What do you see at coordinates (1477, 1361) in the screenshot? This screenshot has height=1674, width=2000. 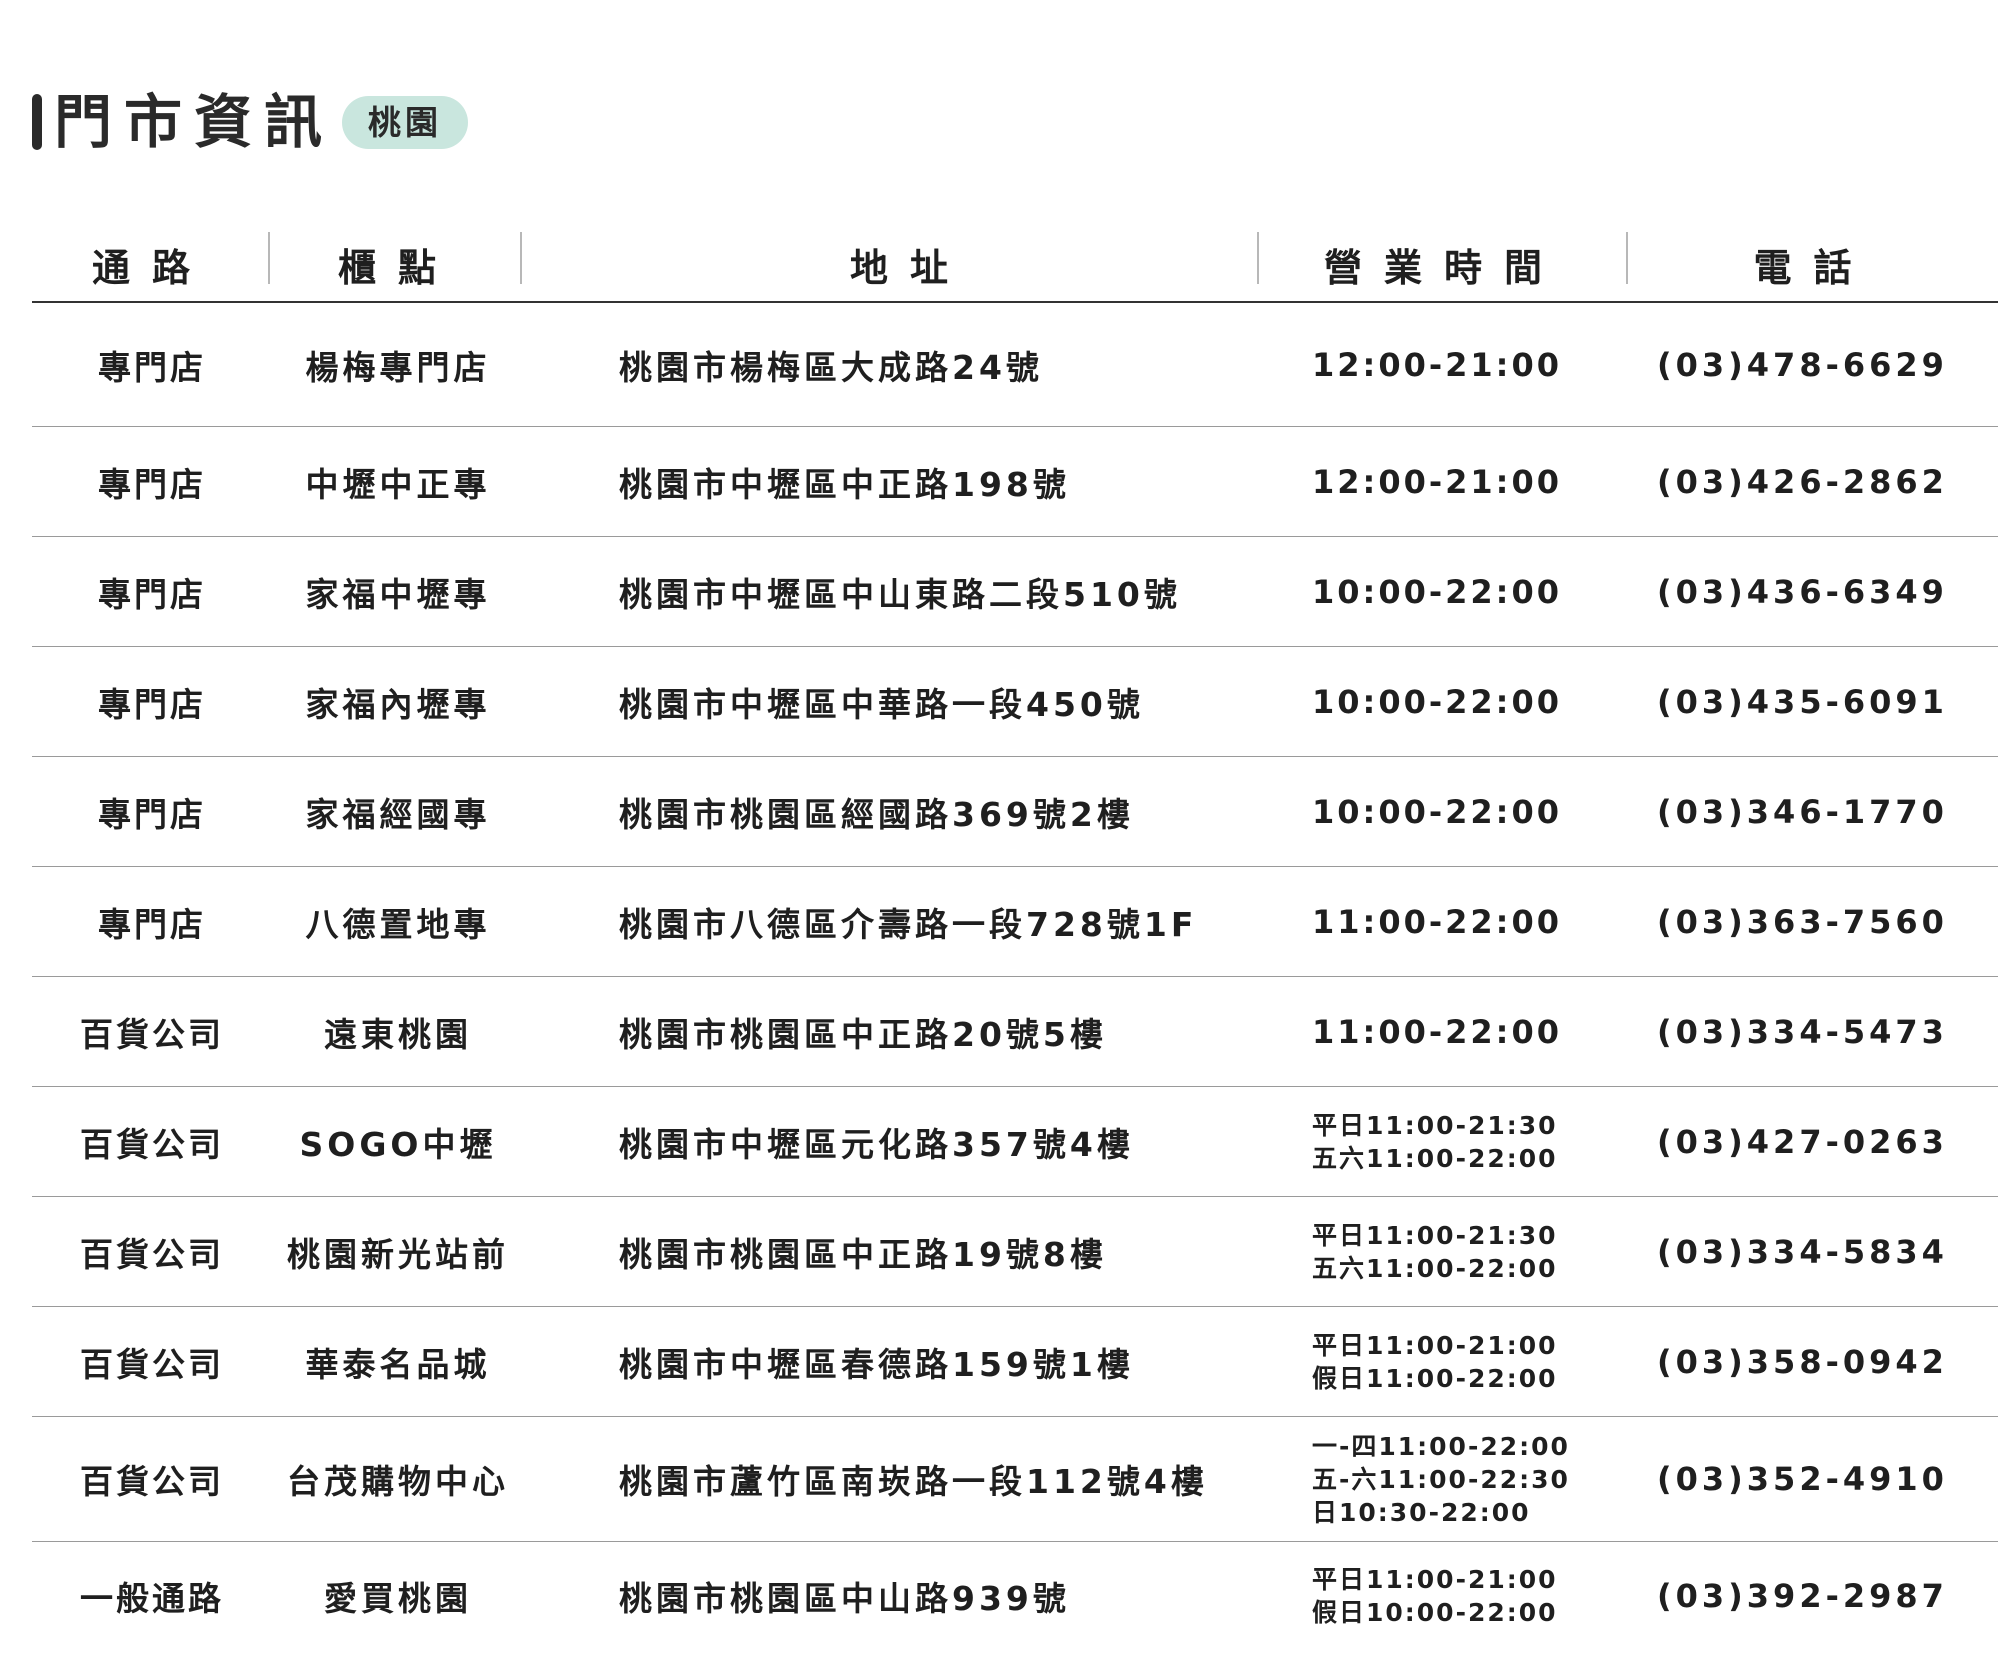 I see `hours-cell: 平日11:00-21:00 假日11:00-22:00` at bounding box center [1477, 1361].